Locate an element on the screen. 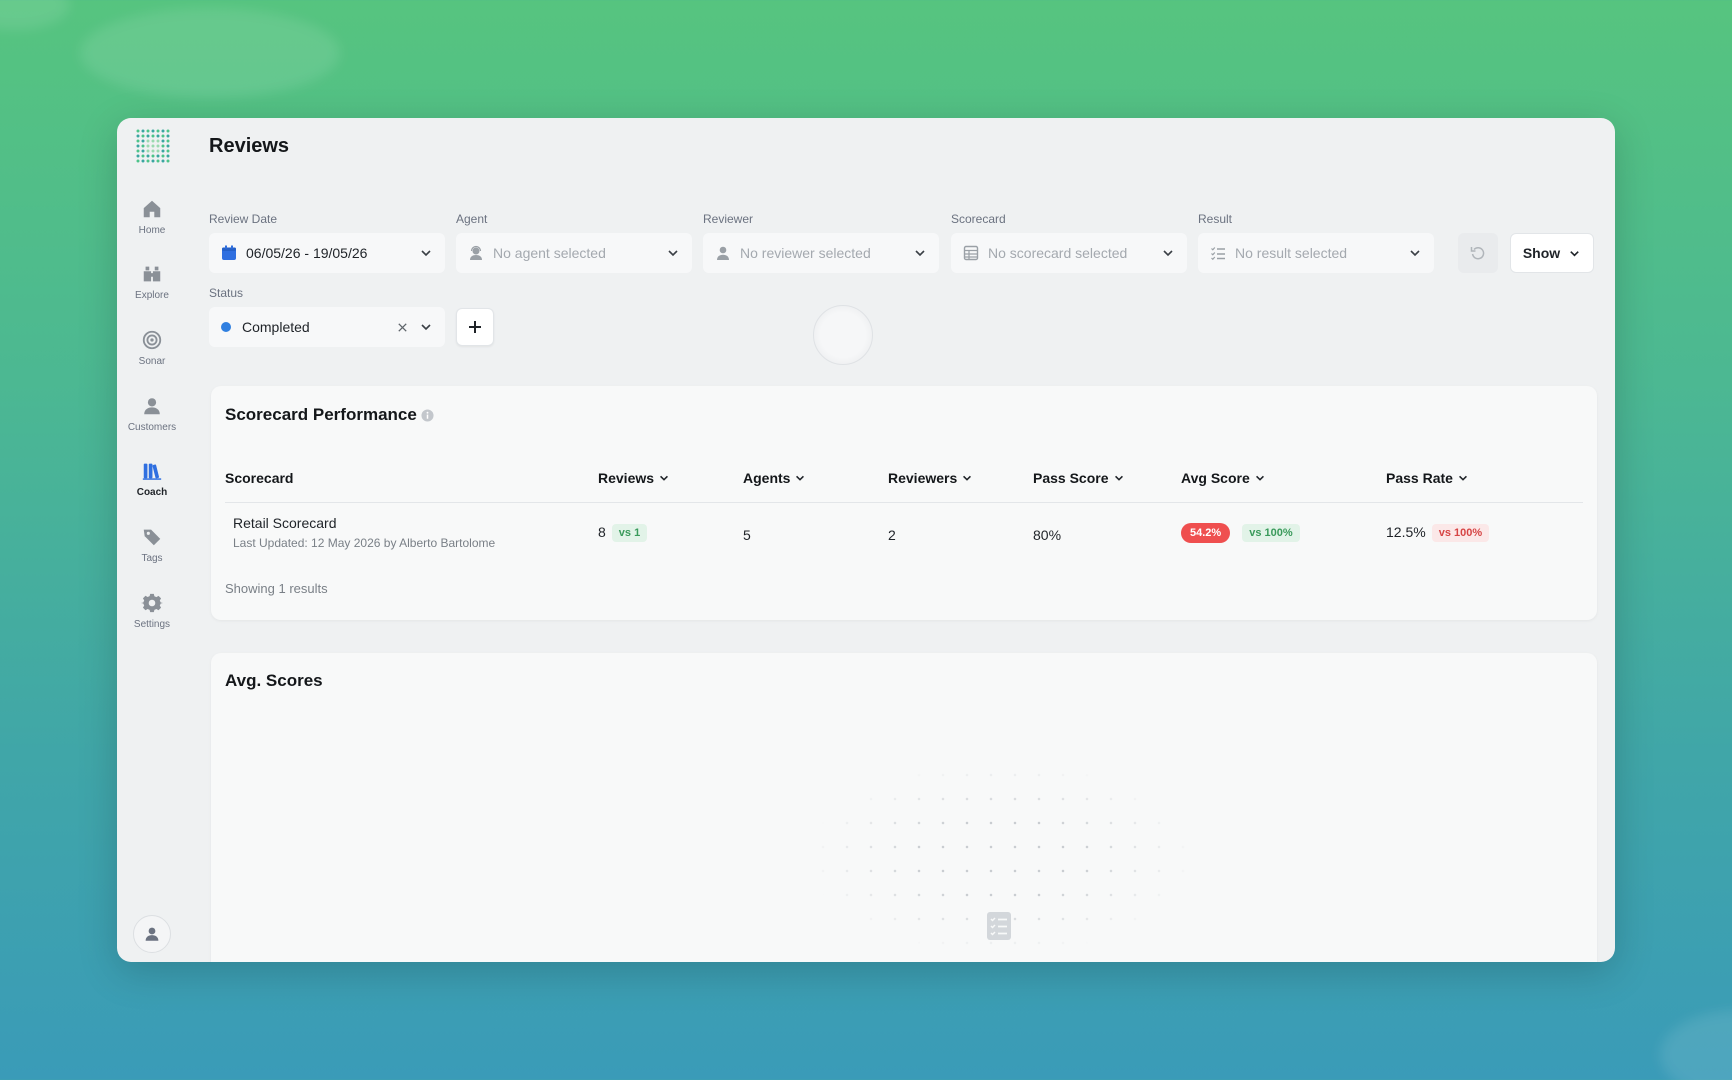  result-select: No result selected is located at coordinates (1316, 253).